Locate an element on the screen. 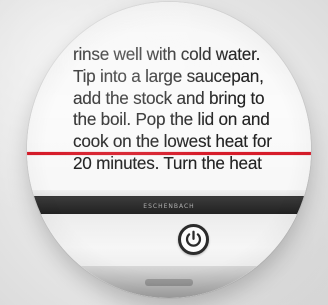 The image size is (328, 305). device-top-strip: ESCHENBACH is located at coordinates (169, 205).